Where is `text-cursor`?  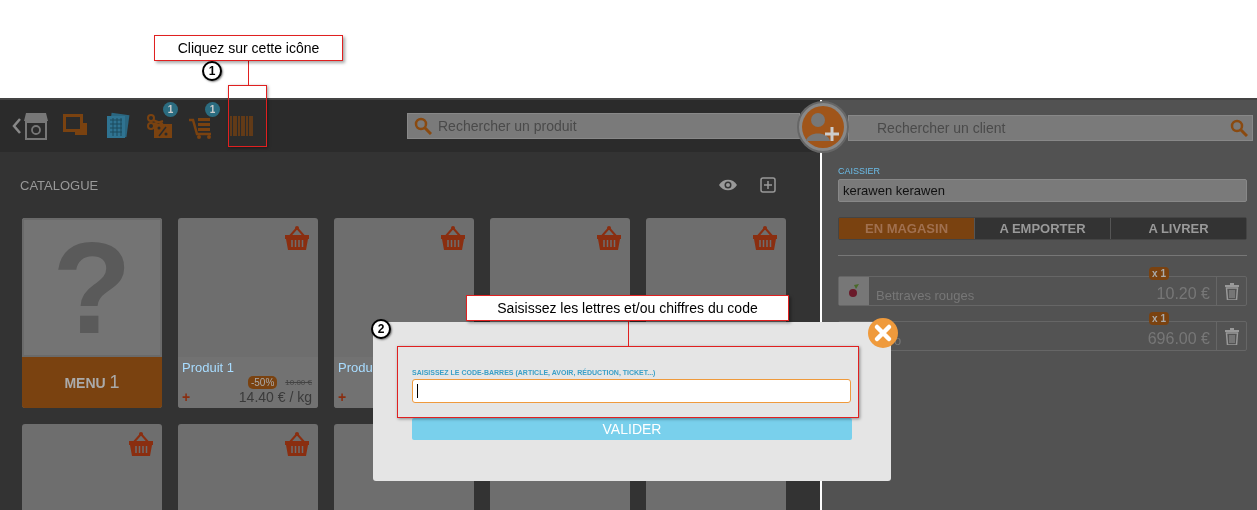 text-cursor is located at coordinates (417, 391).